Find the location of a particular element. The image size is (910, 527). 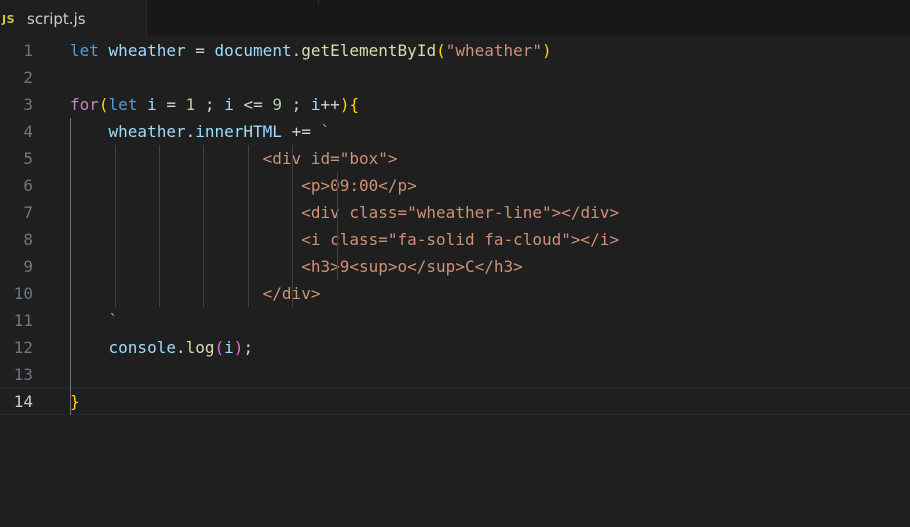

code-line: 4 wheather.innerHTML += ` is located at coordinates (455, 131).